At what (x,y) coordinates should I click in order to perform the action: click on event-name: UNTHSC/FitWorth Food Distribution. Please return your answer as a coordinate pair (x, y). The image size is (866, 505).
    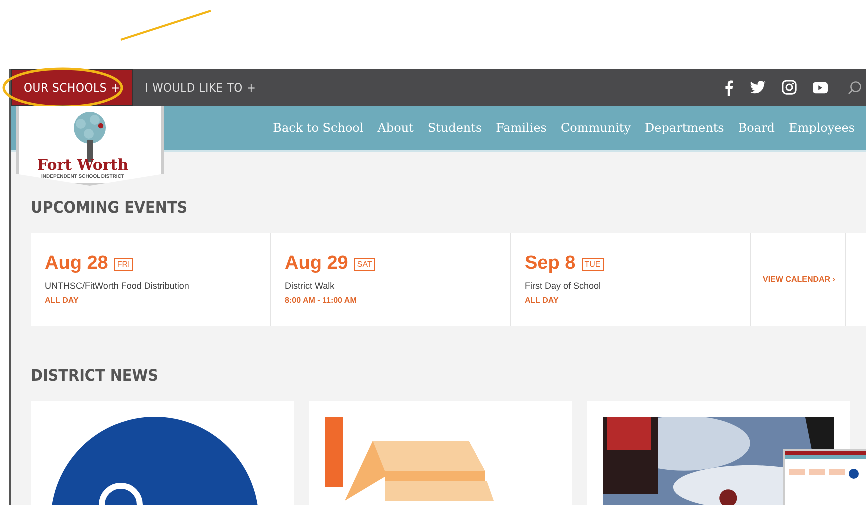
    Looking at the image, I should click on (117, 286).